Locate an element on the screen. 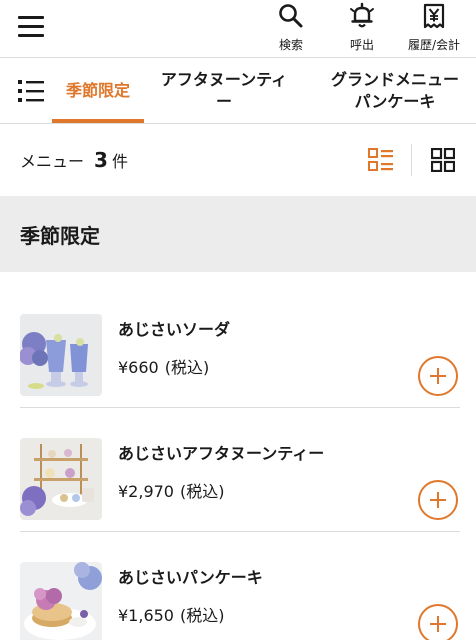 This screenshot has width=476, height=640. menu-item-name: あじさいソーダ is located at coordinates (174, 329).